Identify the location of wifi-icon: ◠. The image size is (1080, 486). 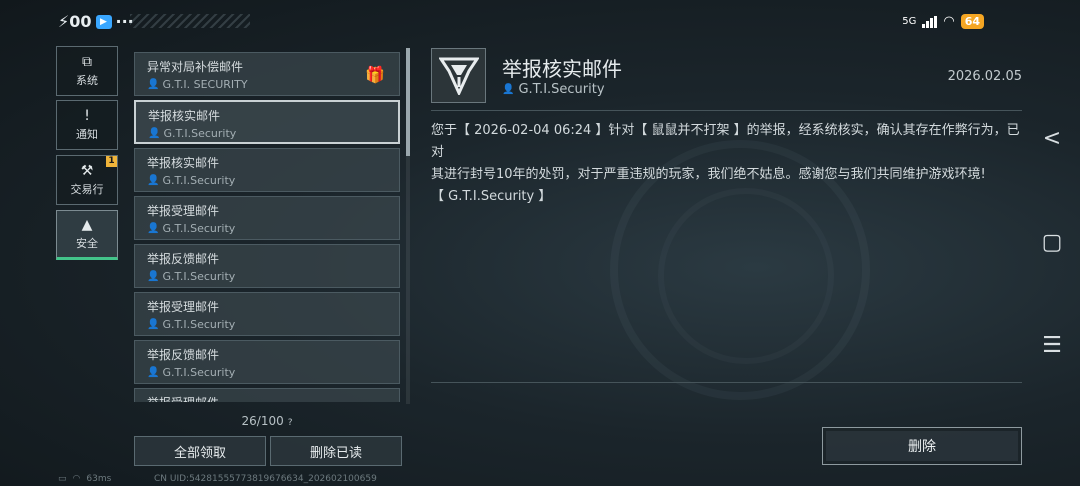
(949, 21).